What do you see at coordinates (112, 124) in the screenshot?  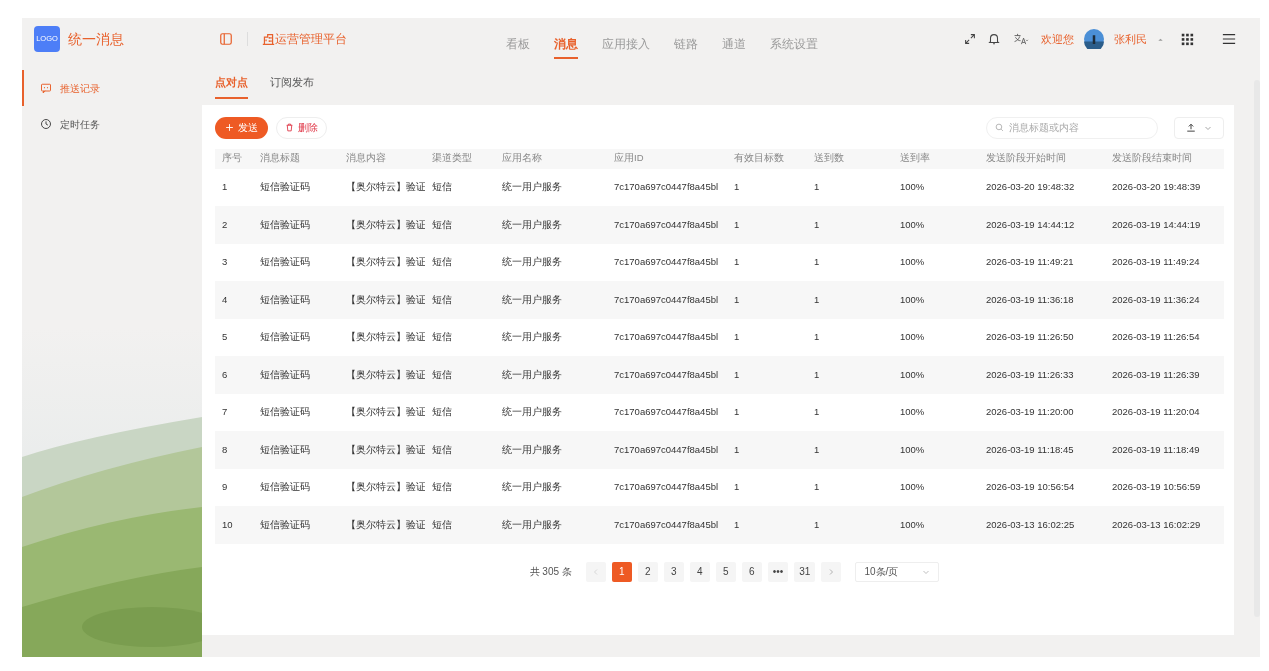 I see `sidebar-item: 定时任务` at bounding box center [112, 124].